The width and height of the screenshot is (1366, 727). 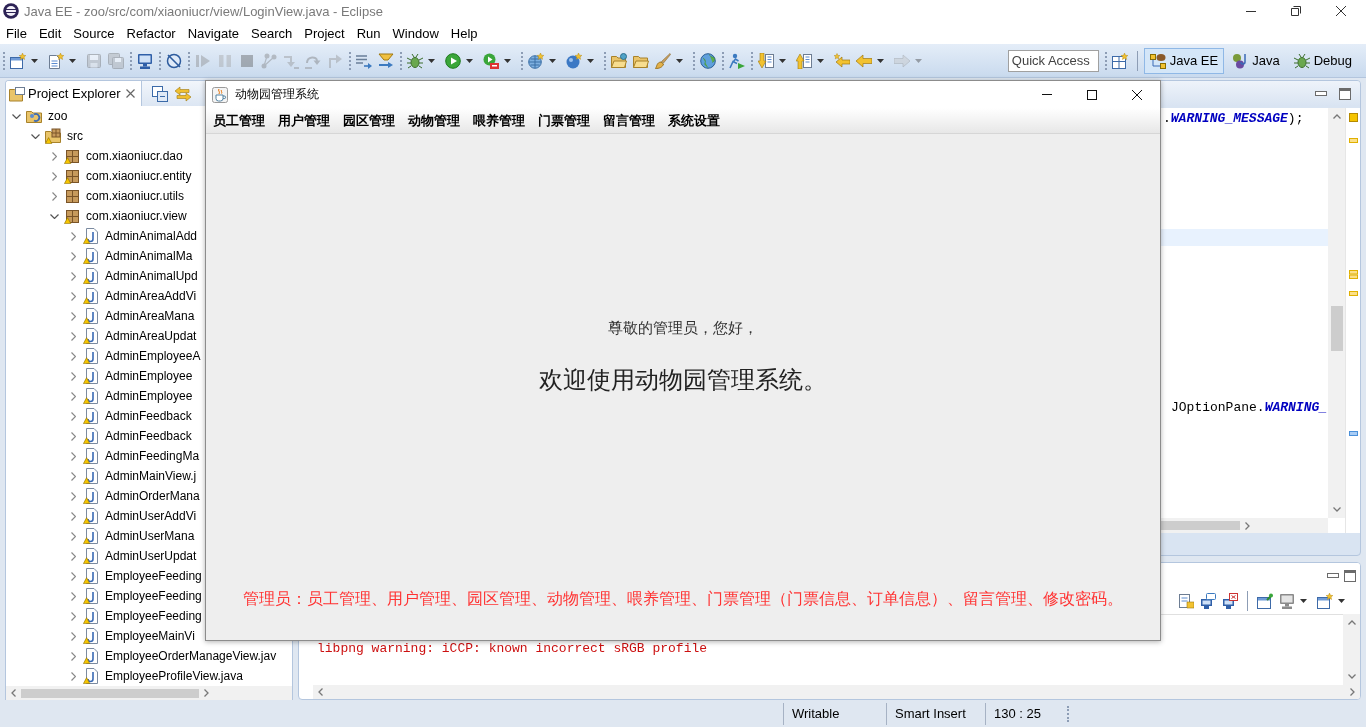 I want to click on quick-access-field: Quick Access, so click(x=1053, y=60).